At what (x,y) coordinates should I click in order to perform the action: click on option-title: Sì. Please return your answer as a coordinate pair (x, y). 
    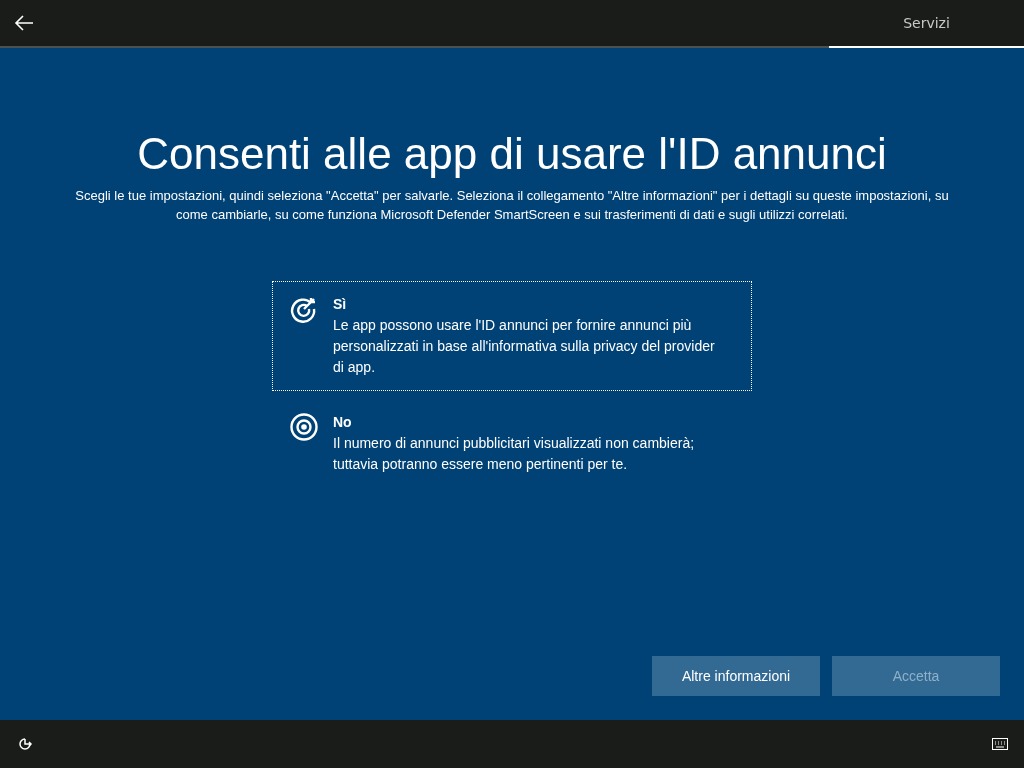
    Looking at the image, I should click on (340, 304).